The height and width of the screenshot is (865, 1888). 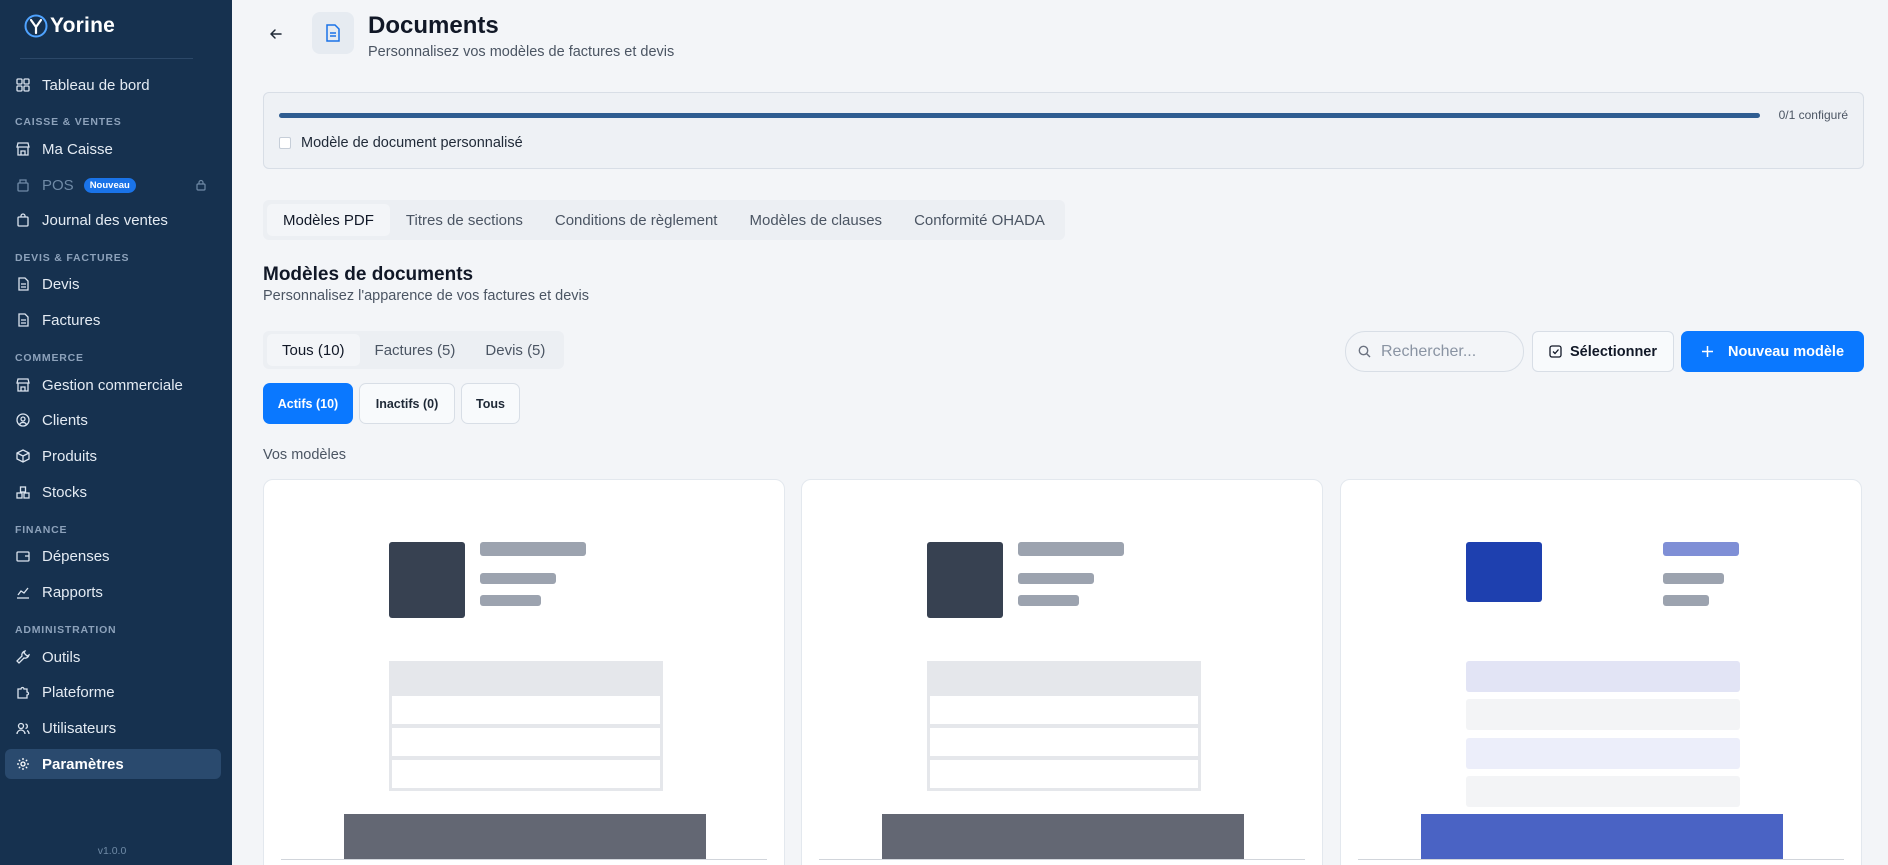 What do you see at coordinates (23, 657) in the screenshot?
I see `wrench-icon` at bounding box center [23, 657].